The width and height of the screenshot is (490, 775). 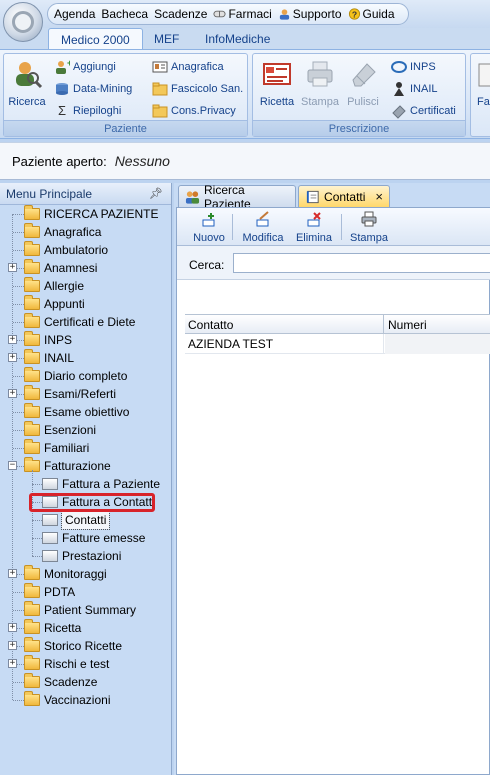 What do you see at coordinates (65, 574) in the screenshot?
I see `sidebar-item-monitoraggi: Monitoraggi` at bounding box center [65, 574].